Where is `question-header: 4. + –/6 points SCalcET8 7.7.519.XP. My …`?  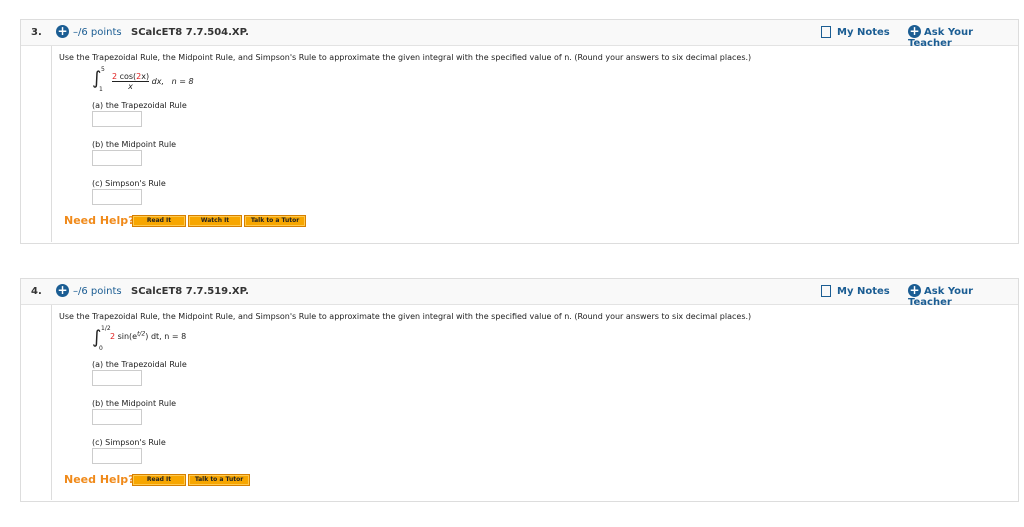 question-header: 4. + –/6 points SCalcET8 7.7.519.XP. My … is located at coordinates (519, 293).